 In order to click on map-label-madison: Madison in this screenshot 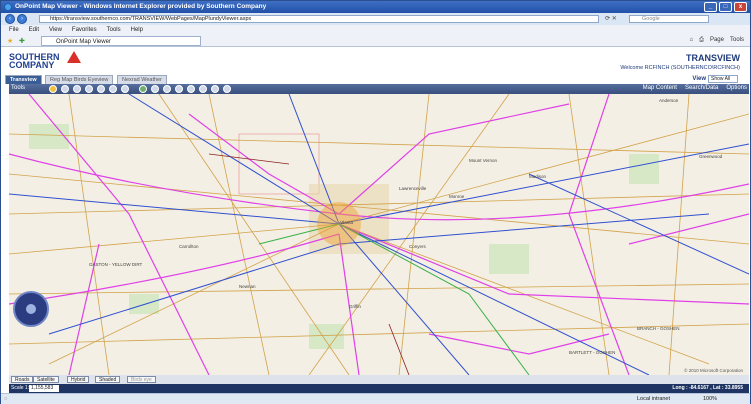, I will do `click(538, 176)`.